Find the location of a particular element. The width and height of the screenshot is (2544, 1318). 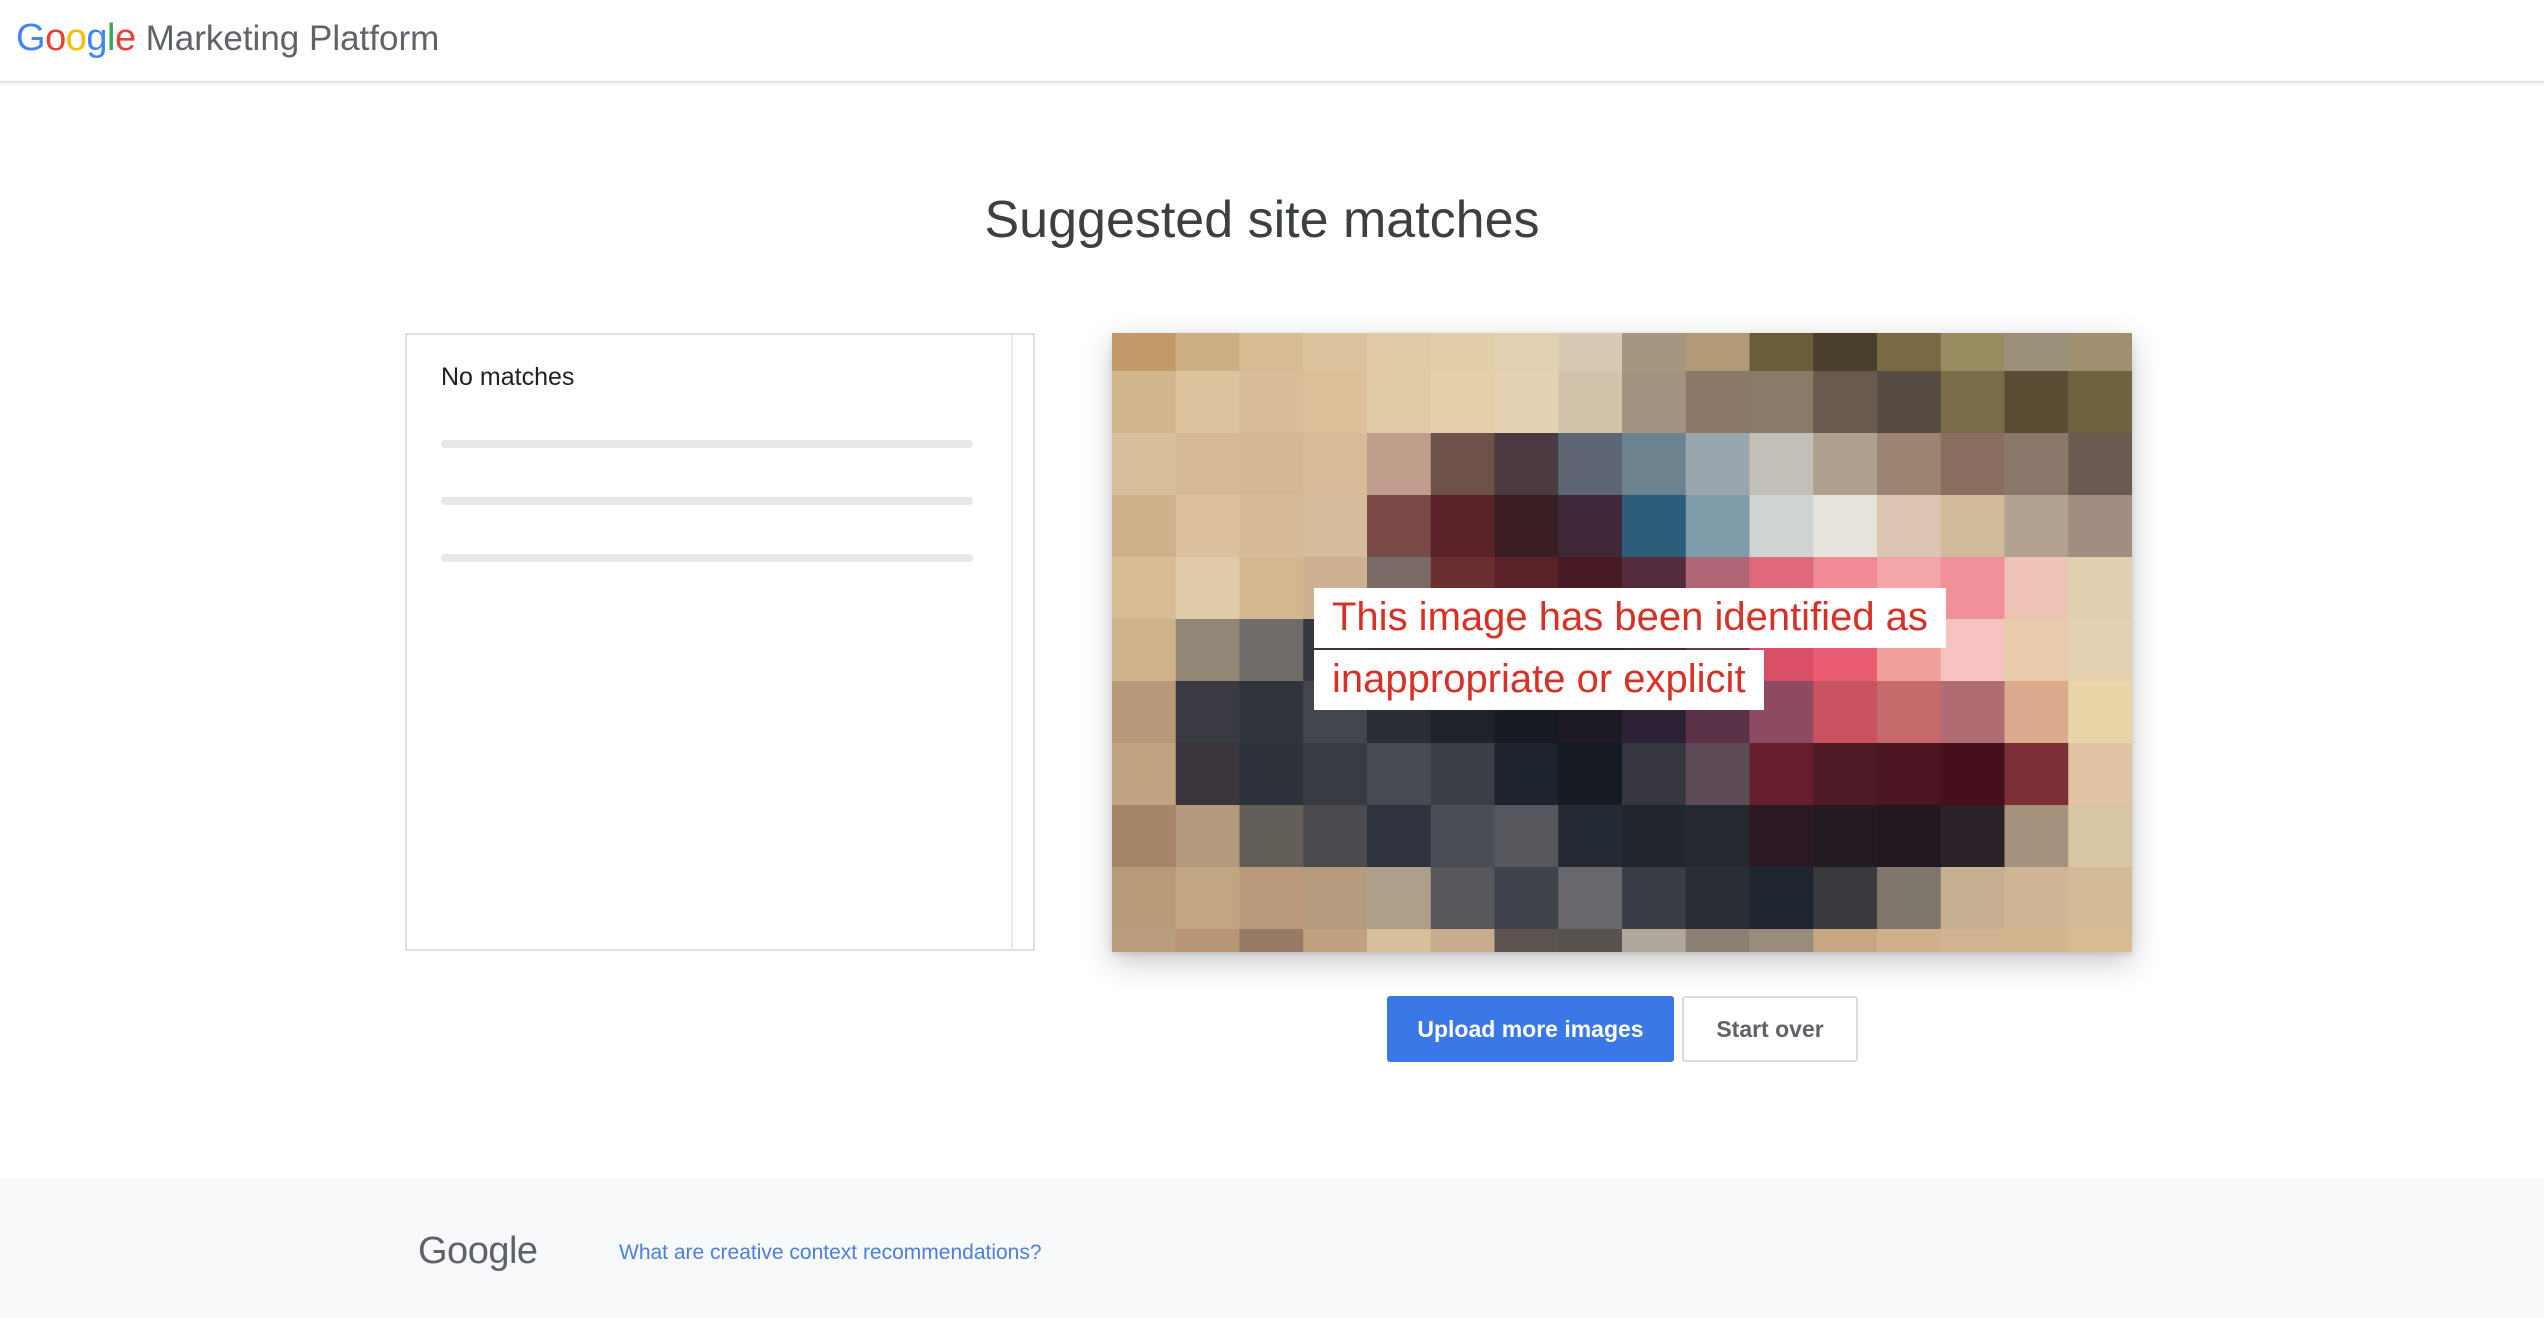

brand: Google Marketing Platform is located at coordinates (227, 38).